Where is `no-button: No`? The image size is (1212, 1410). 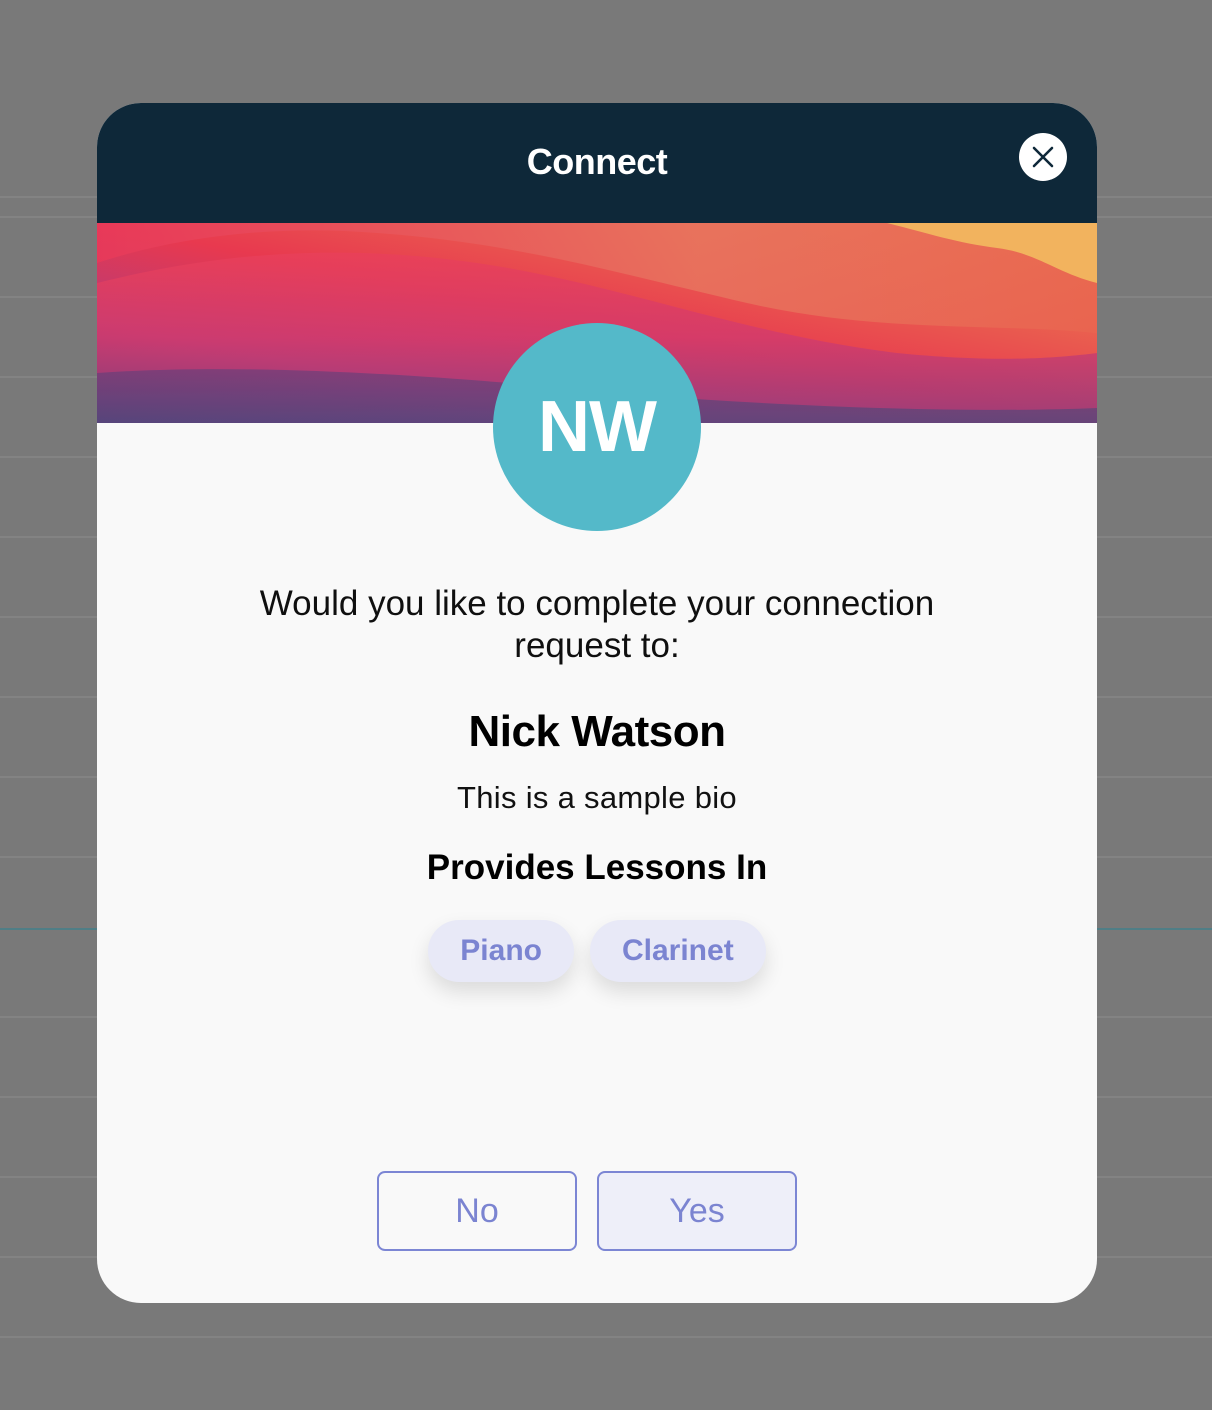 no-button: No is located at coordinates (477, 1211).